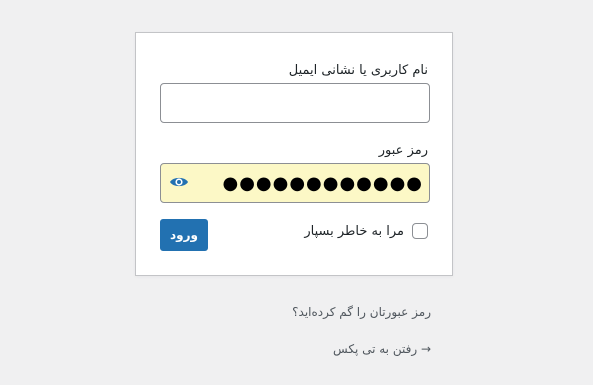 This screenshot has width=593, height=385. Describe the element at coordinates (361, 312) in the screenshot. I see `lost-password-link: رمز عبورتان را گم کرده‌اید؟` at that location.